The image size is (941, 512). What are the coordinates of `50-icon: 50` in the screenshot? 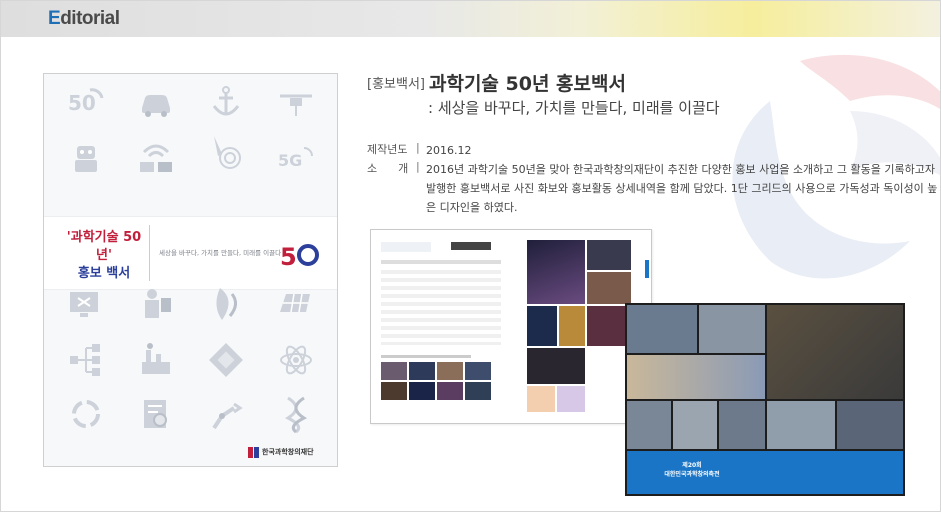 It's located at (86, 101).